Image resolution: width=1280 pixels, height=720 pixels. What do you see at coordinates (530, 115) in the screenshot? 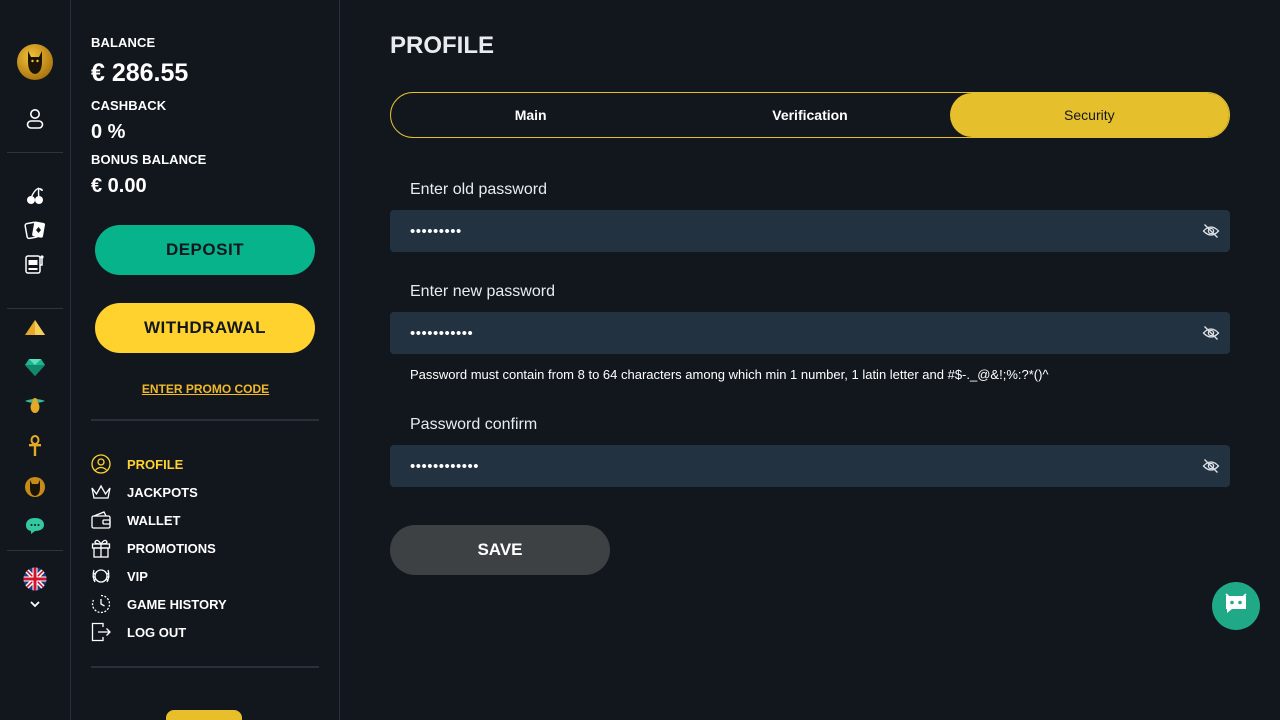
I see `tab-main: Main` at bounding box center [530, 115].